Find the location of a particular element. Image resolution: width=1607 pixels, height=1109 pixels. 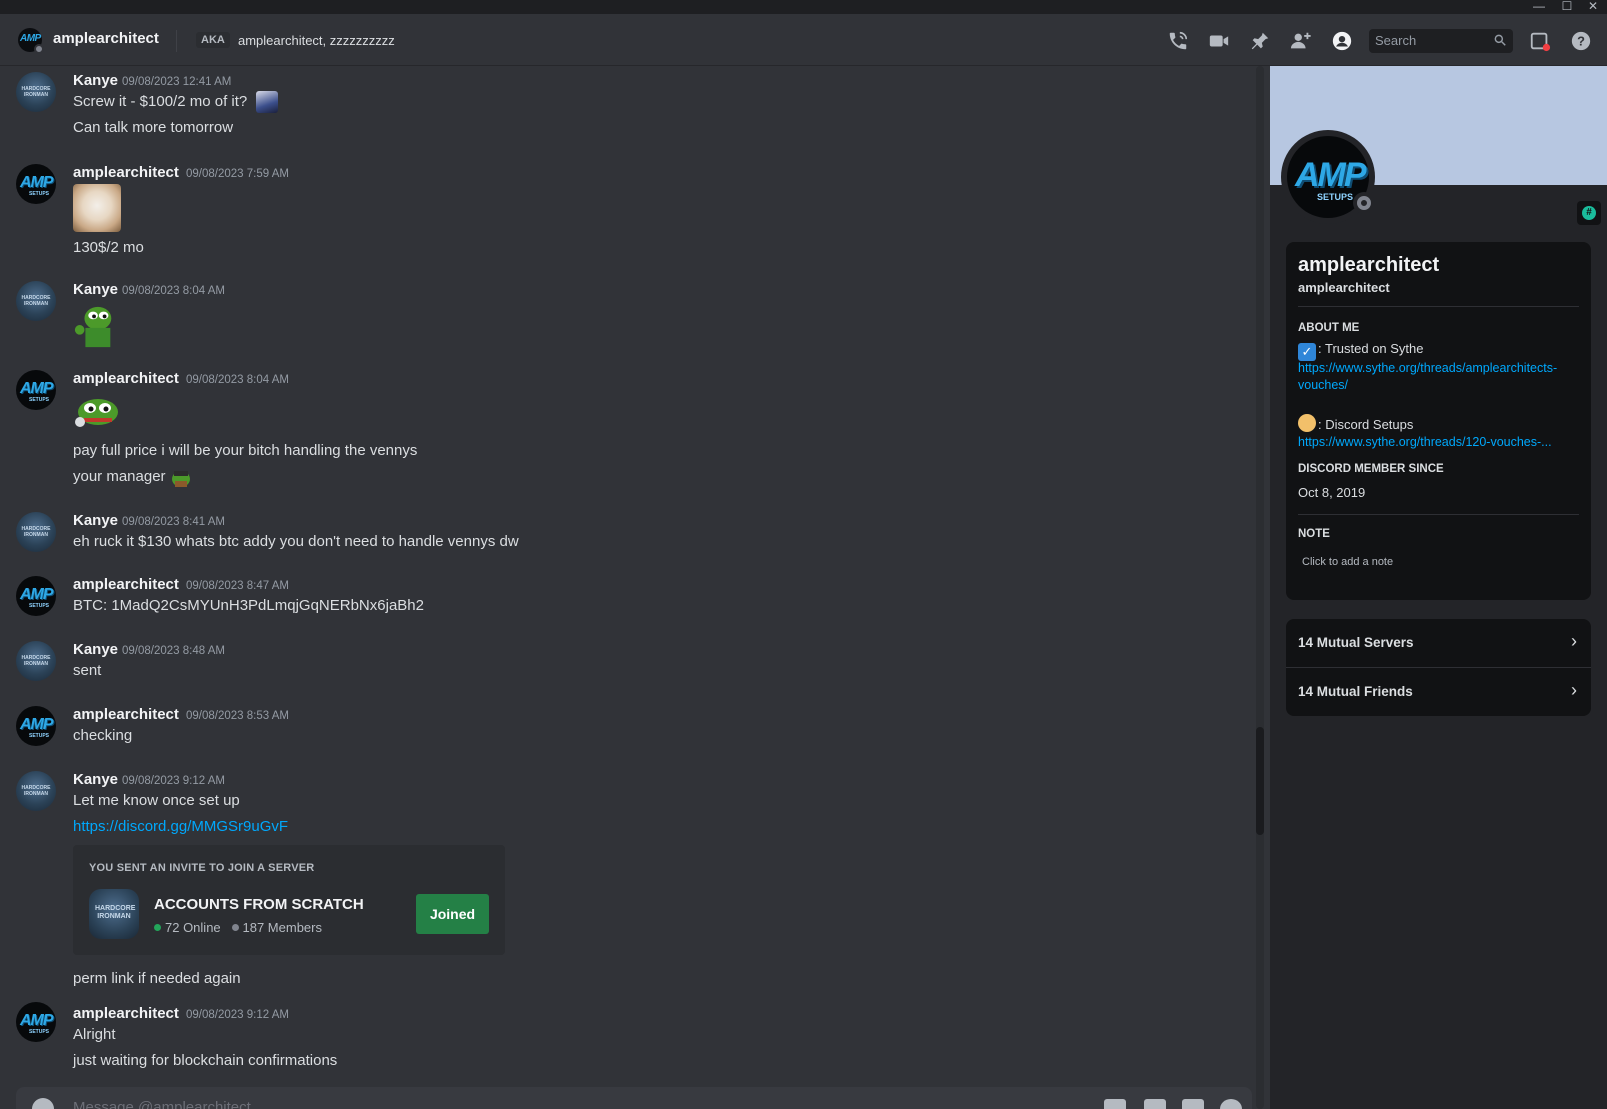

note-input: Click to add a note is located at coordinates (1347, 562).